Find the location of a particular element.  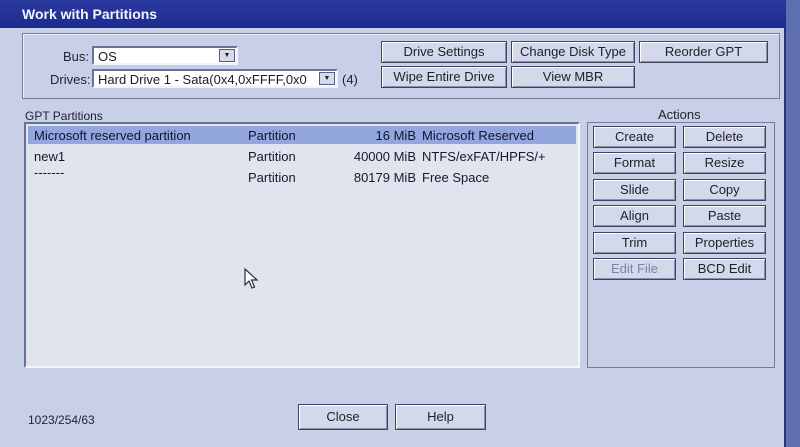

bus-select: OS ▼ is located at coordinates (165, 55).